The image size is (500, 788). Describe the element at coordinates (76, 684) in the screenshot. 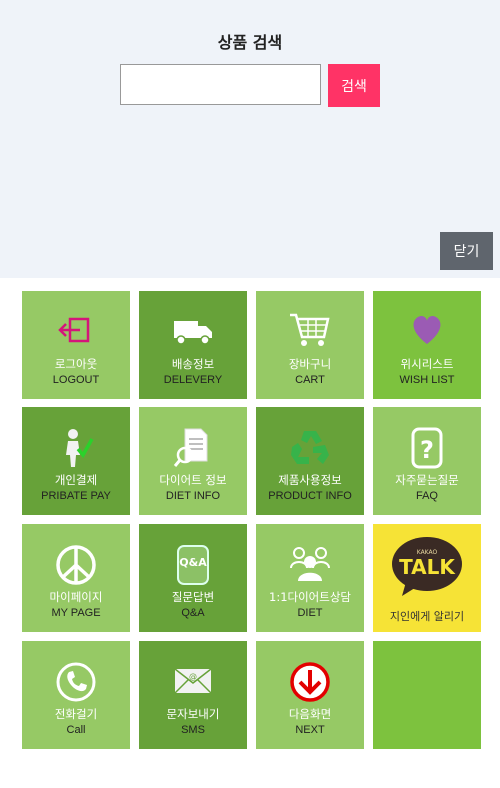

I see `phone-icon` at that location.